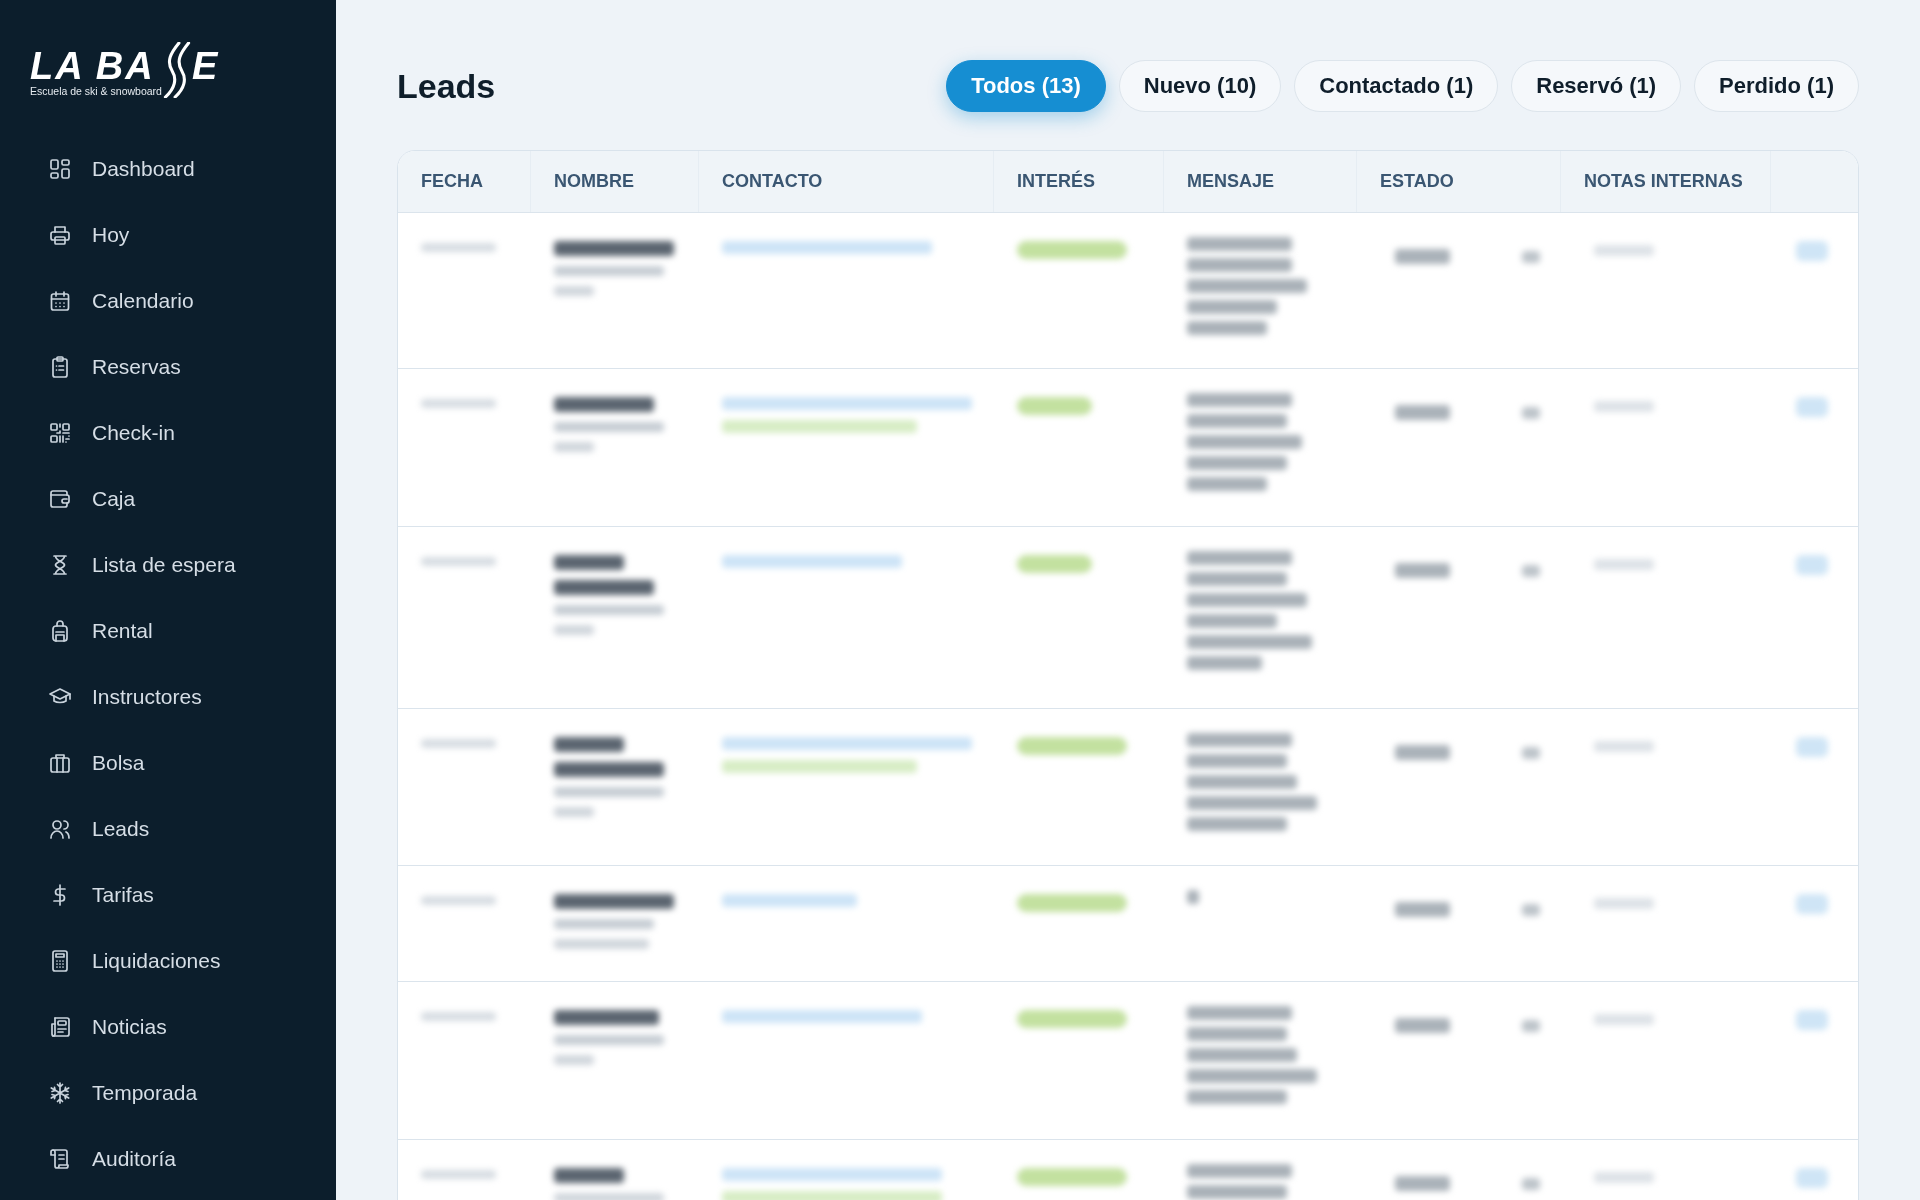 This screenshot has width=1920, height=1200. Describe the element at coordinates (96, 91) in the screenshot. I see `logo-tagline: Escuela de ski & snowboard` at that location.